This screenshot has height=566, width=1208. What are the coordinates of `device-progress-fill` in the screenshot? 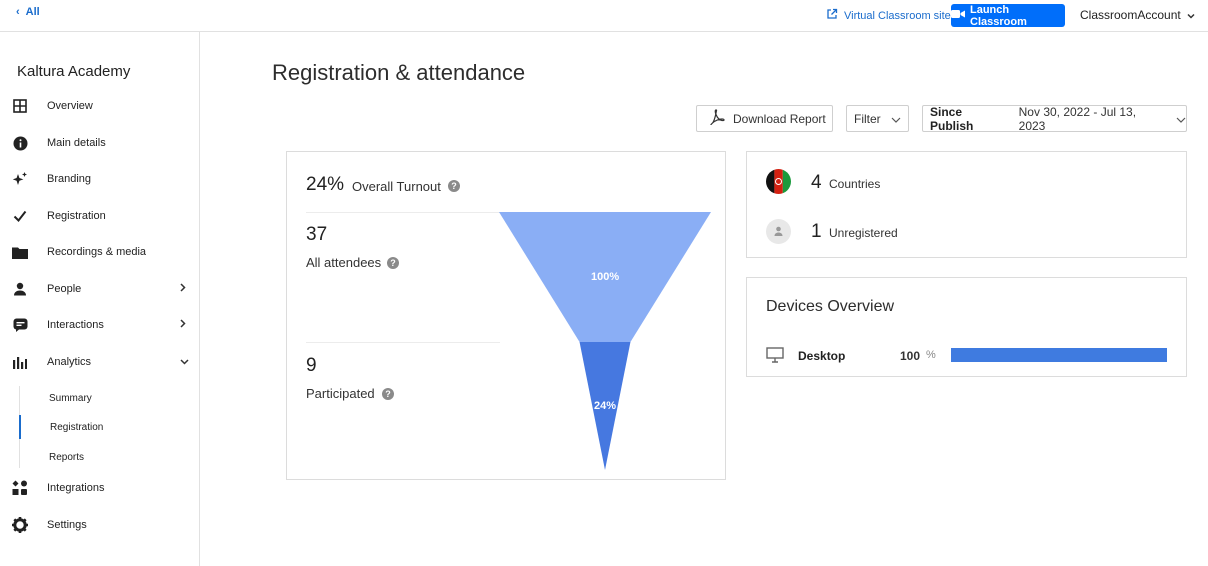 It's located at (1059, 355).